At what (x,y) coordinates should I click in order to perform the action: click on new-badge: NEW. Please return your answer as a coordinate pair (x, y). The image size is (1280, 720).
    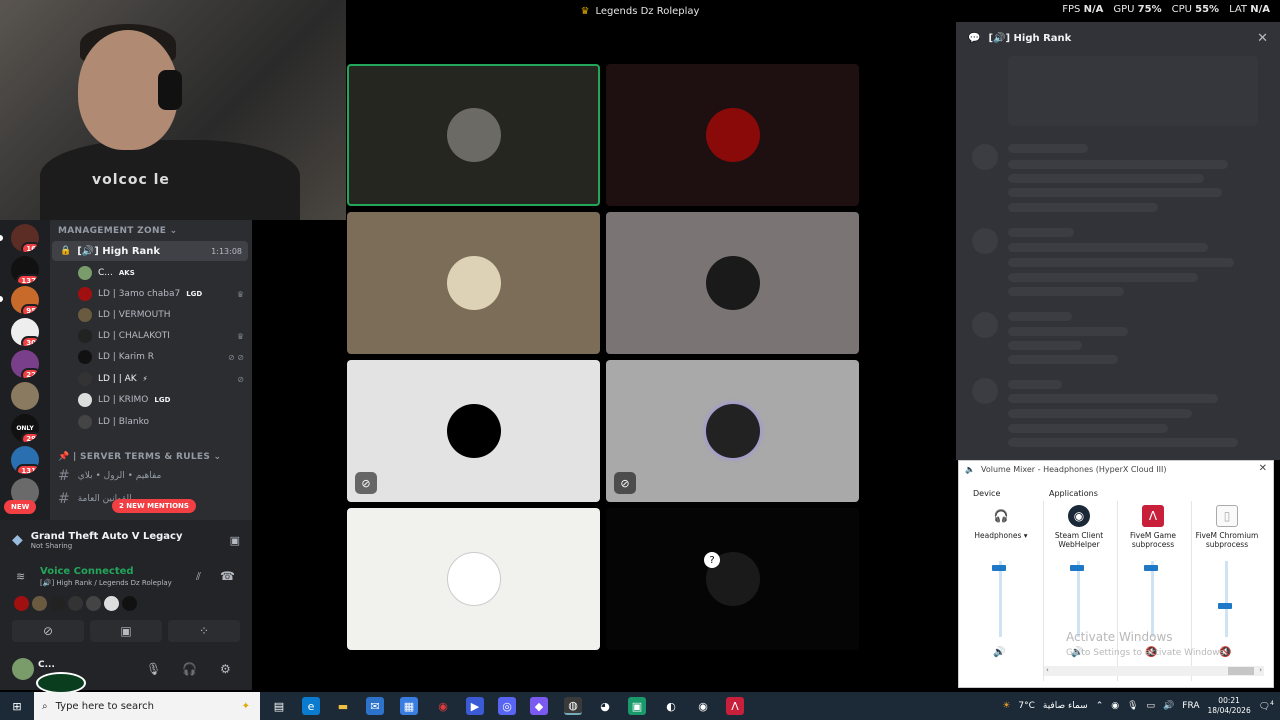
    Looking at the image, I should click on (20, 507).